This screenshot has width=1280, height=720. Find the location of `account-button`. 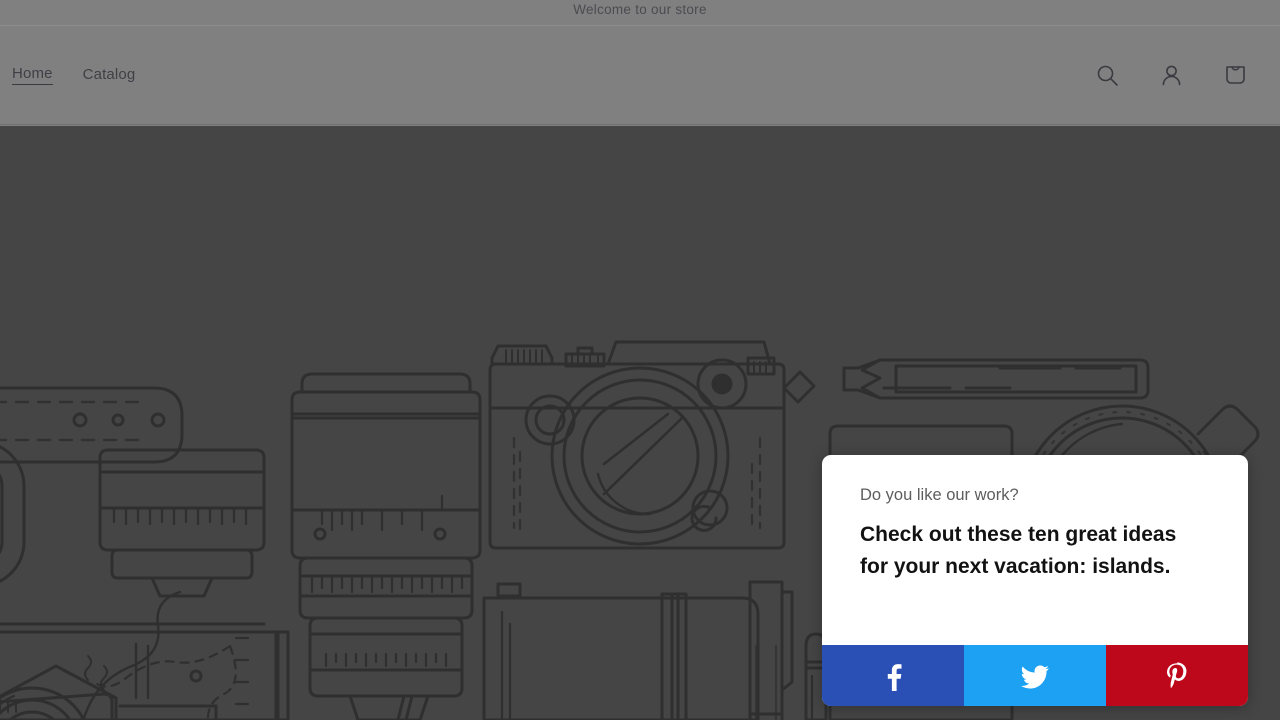

account-button is located at coordinates (1171, 75).